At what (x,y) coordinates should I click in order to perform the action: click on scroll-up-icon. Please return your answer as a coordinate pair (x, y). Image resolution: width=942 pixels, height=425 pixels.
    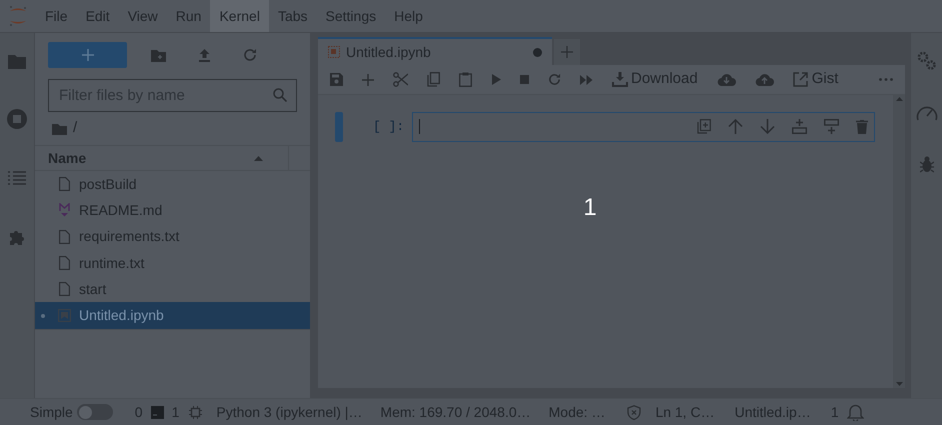
    Looking at the image, I should click on (899, 99).